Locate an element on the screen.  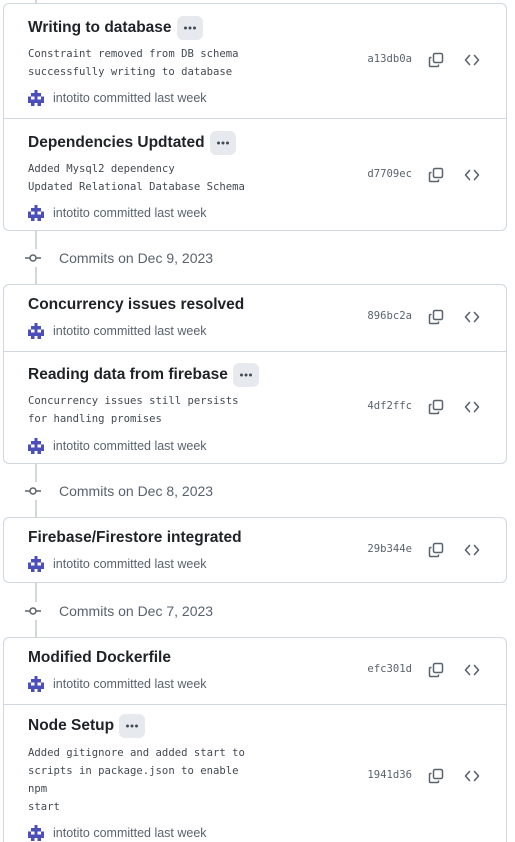
commit-sha-link: 29b344e is located at coordinates (389, 549).